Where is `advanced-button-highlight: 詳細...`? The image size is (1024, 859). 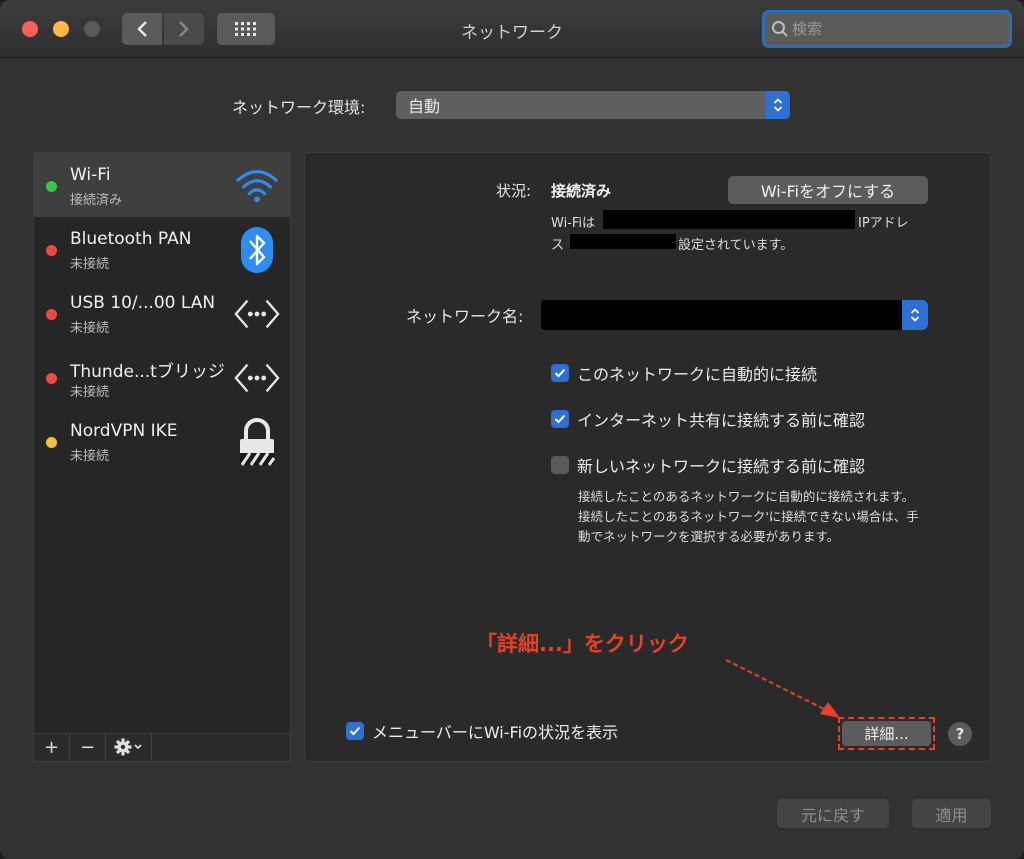
advanced-button-highlight: 詳細... is located at coordinates (886, 733).